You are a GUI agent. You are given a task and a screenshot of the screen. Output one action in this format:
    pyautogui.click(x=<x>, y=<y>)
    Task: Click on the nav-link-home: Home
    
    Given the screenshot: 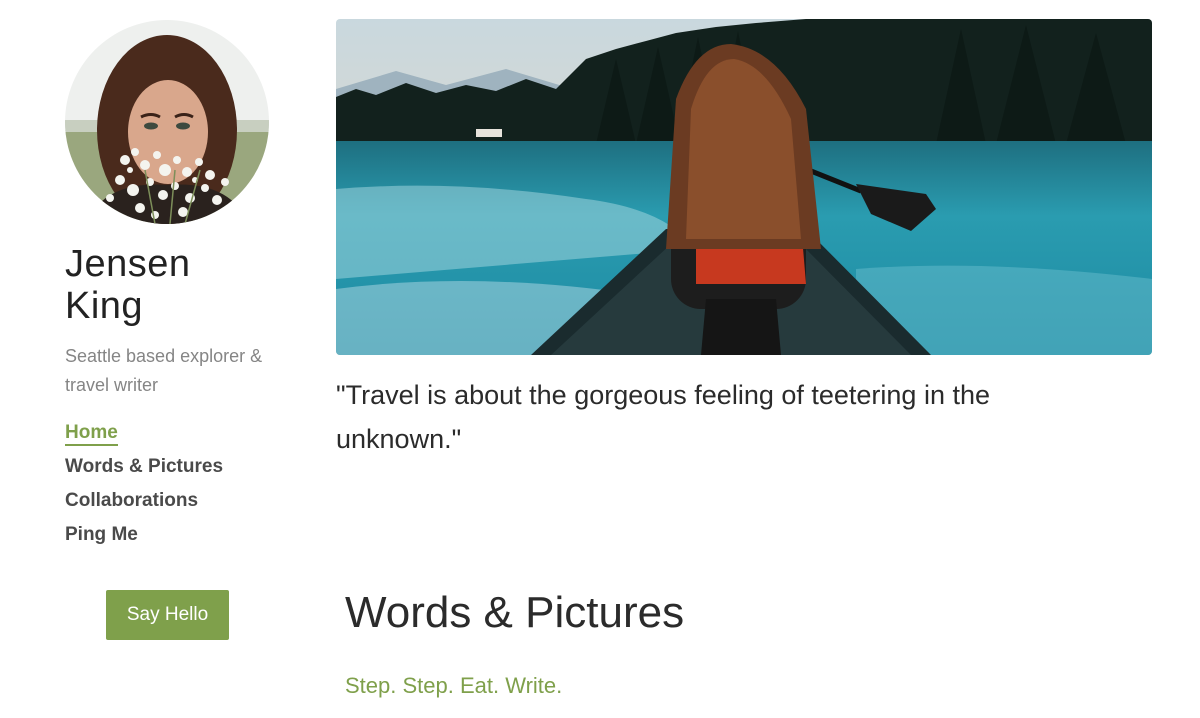 What is the action you would take?
    pyautogui.click(x=91, y=434)
    